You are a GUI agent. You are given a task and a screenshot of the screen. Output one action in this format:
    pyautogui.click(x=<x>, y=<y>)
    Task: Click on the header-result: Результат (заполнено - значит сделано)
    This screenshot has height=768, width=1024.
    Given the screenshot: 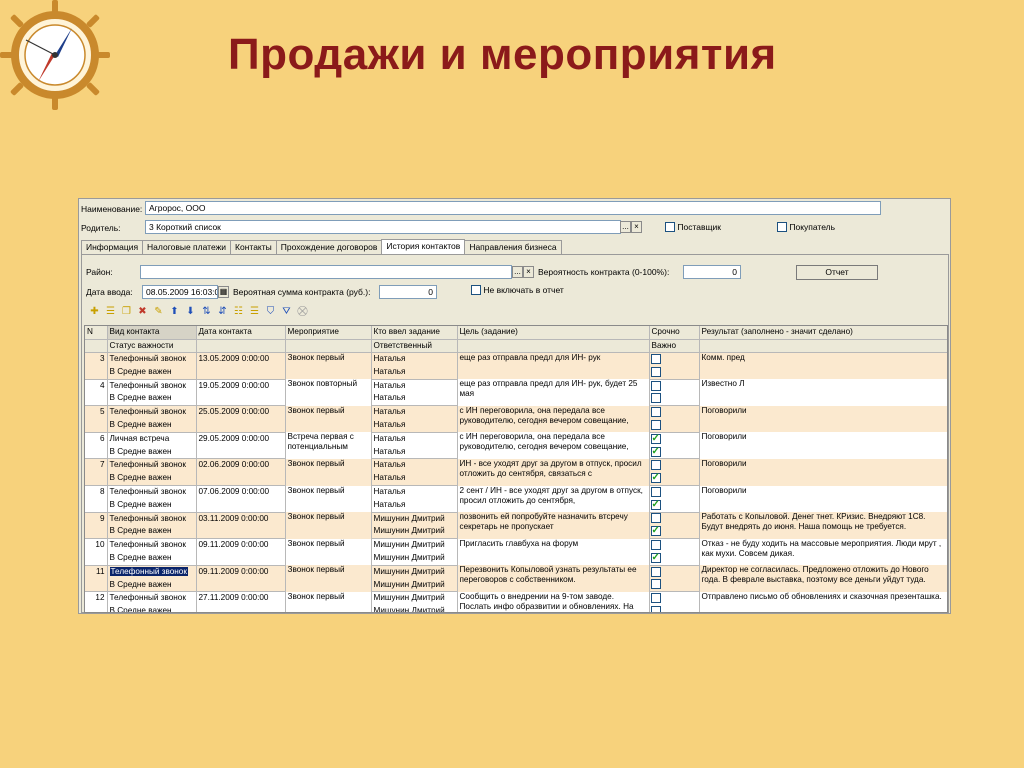 What is the action you would take?
    pyautogui.click(x=823, y=333)
    